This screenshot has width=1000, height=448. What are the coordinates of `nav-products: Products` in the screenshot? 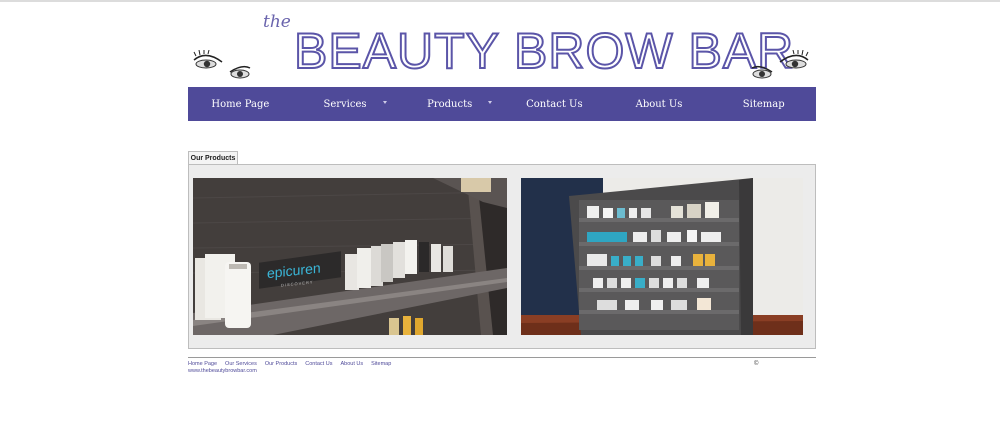 It's located at (449, 104).